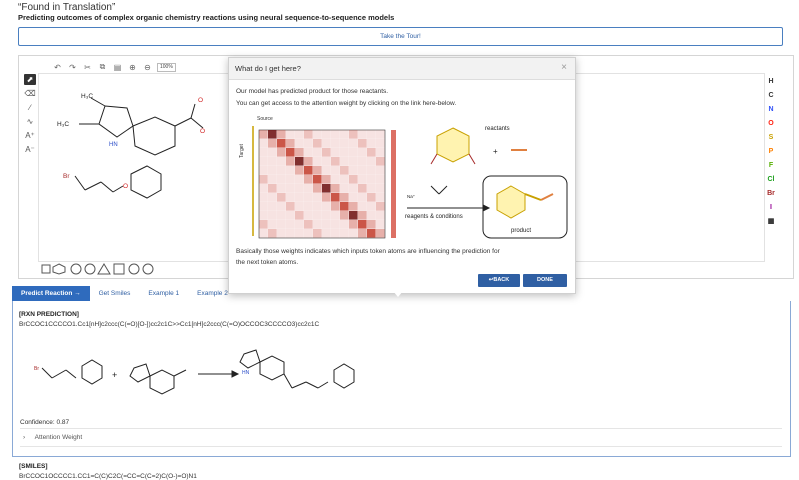 Image resolution: width=799 pixels, height=480 pixels. What do you see at coordinates (770, 123) in the screenshot?
I see `atom-o: O` at bounding box center [770, 123].